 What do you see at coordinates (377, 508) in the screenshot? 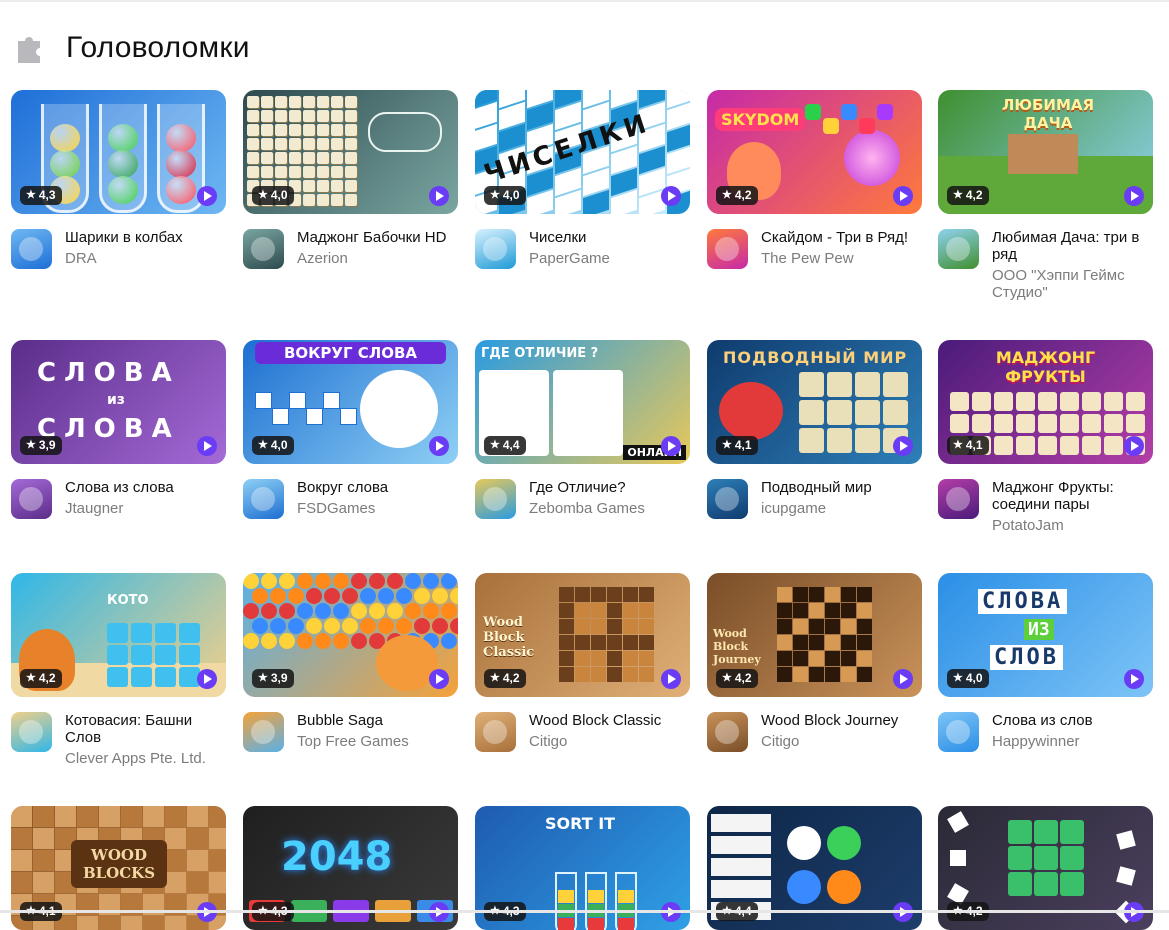
I see `game-developer: FSDGames` at bounding box center [377, 508].